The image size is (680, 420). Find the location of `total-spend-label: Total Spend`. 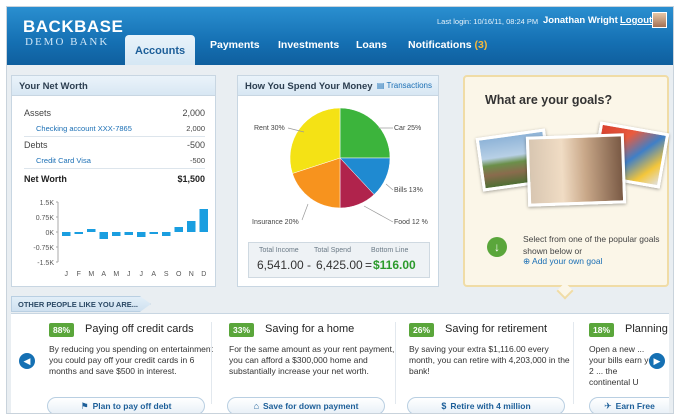

total-spend-label: Total Spend is located at coordinates (332, 250).